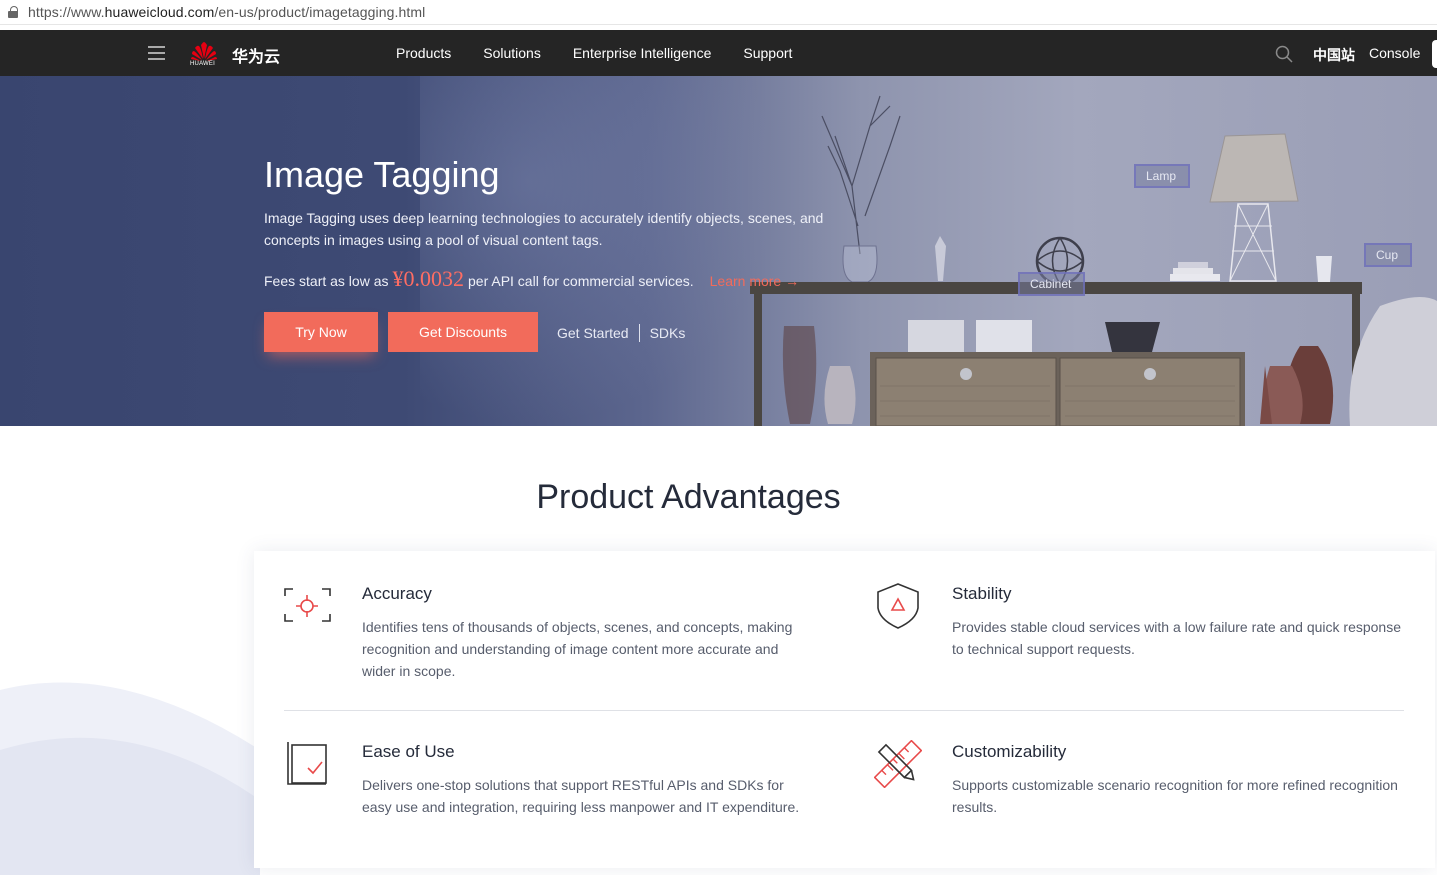 The width and height of the screenshot is (1437, 875). I want to click on logo-text: HUAWEI, so click(202, 64).